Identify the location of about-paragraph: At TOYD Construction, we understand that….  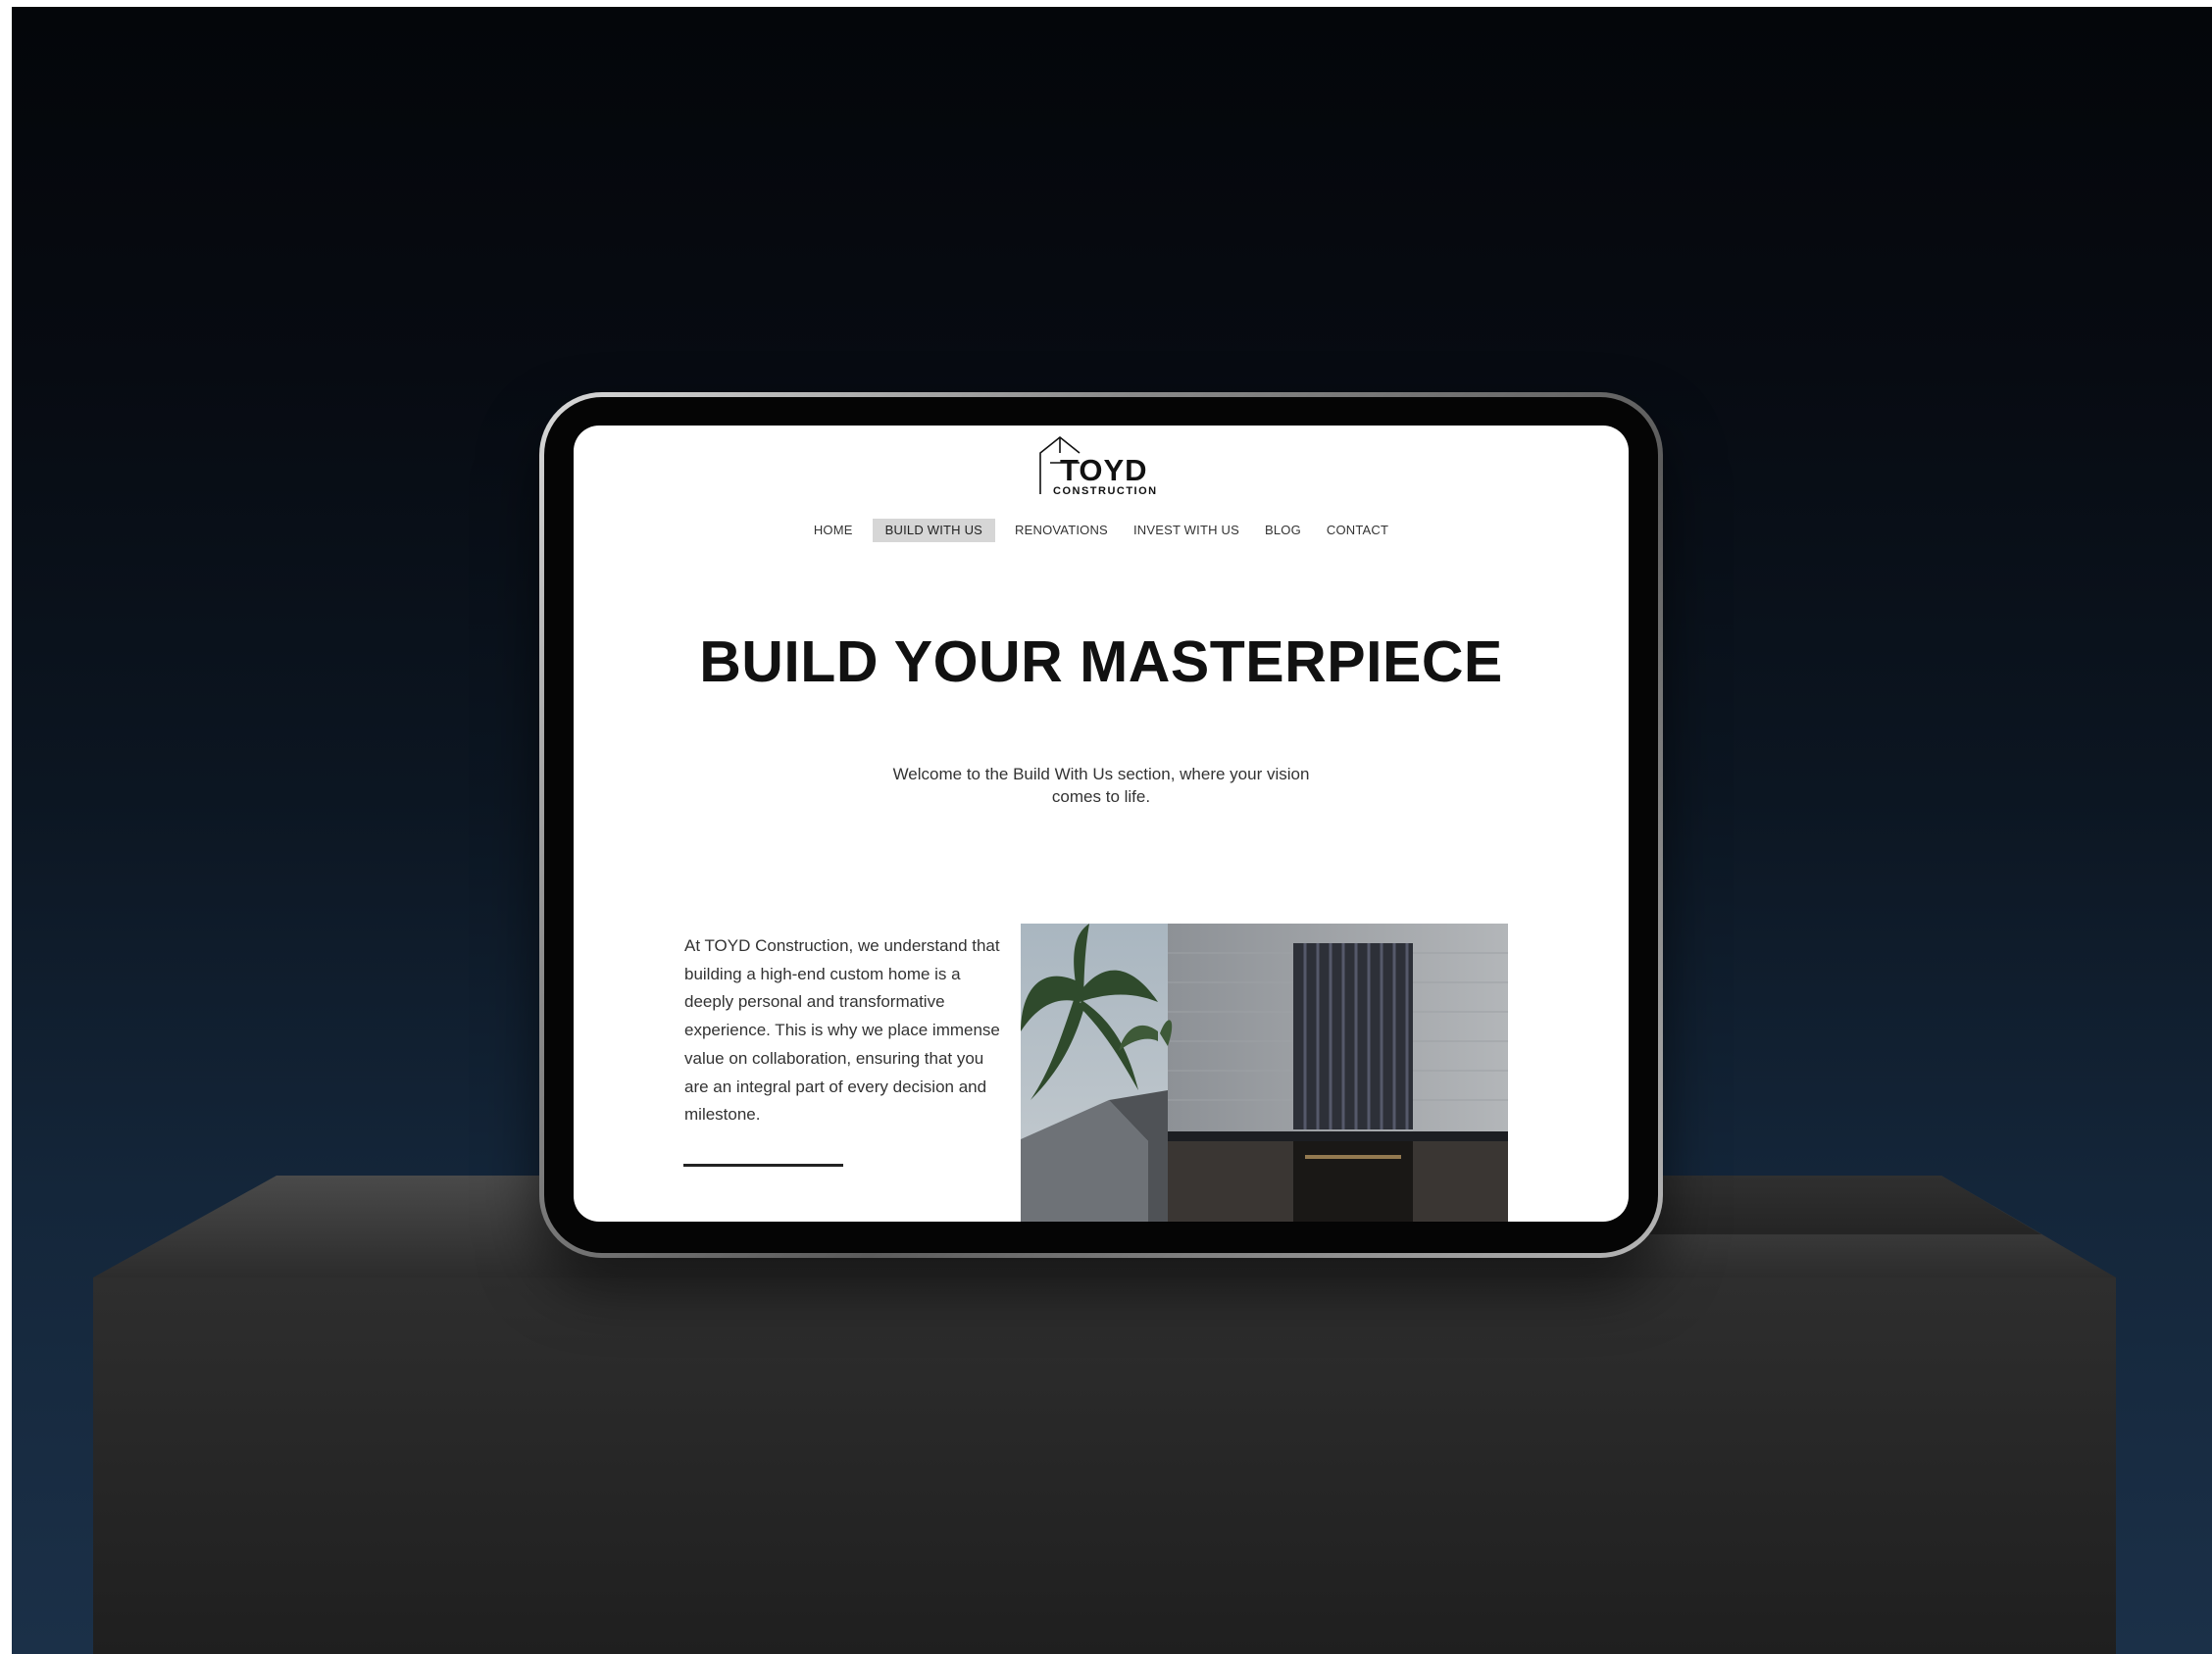
(842, 1030).